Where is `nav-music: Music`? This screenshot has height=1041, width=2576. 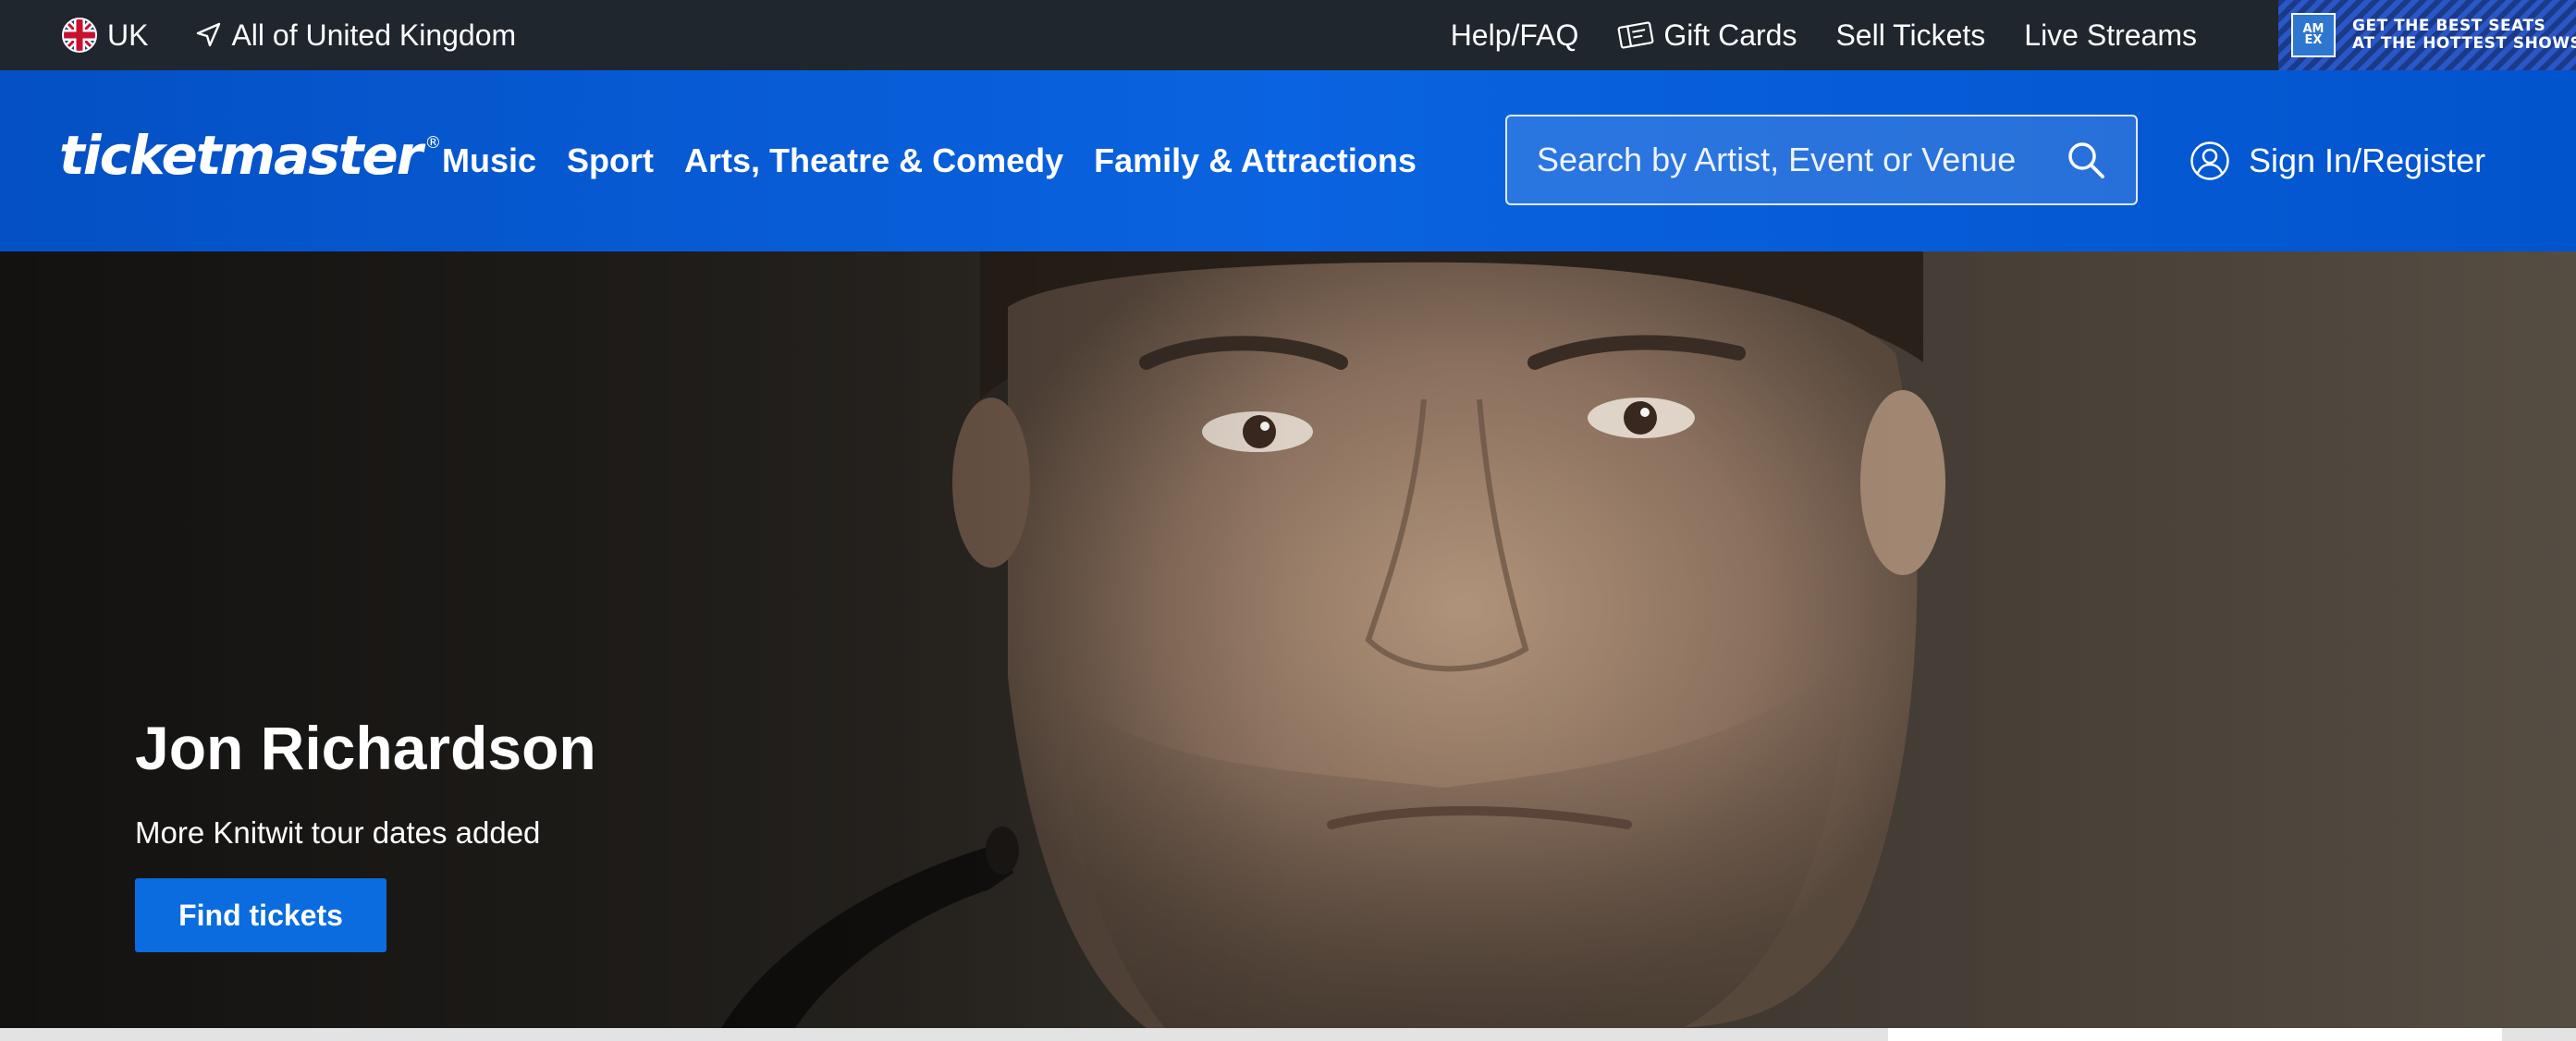
nav-music: Music is located at coordinates (489, 160).